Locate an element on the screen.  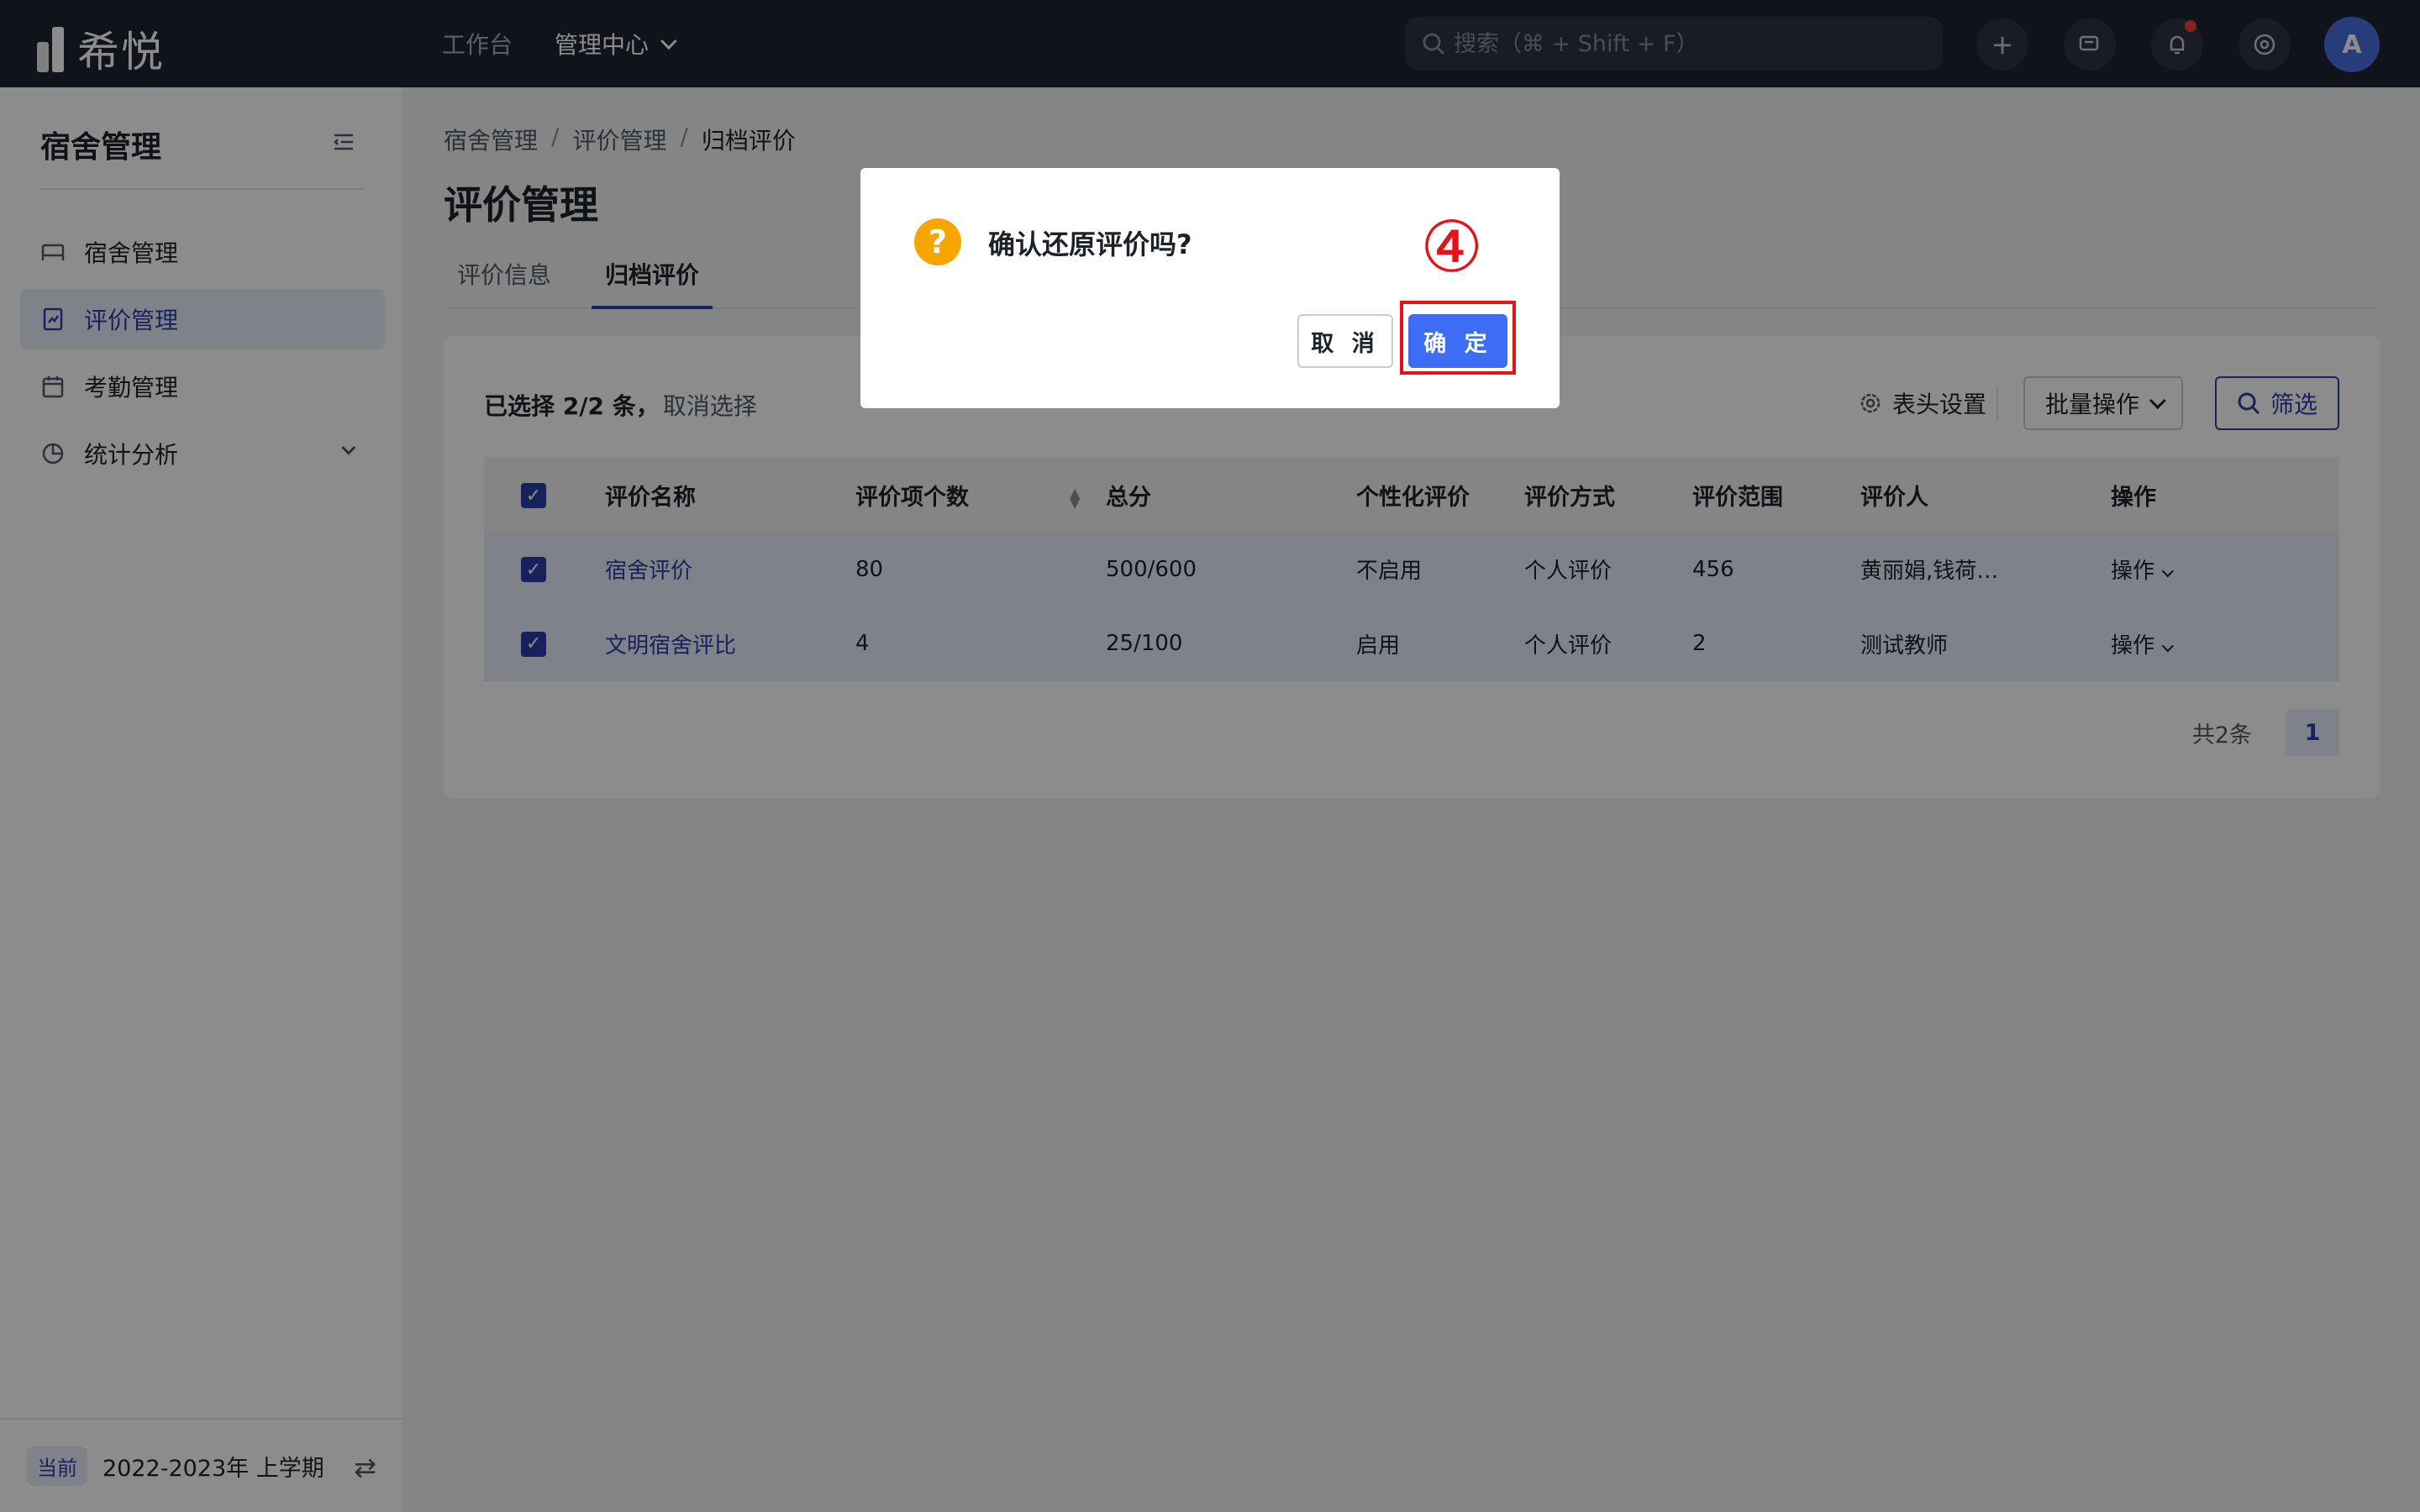
annotation-step-number: ④ is located at coordinates (1452, 247).